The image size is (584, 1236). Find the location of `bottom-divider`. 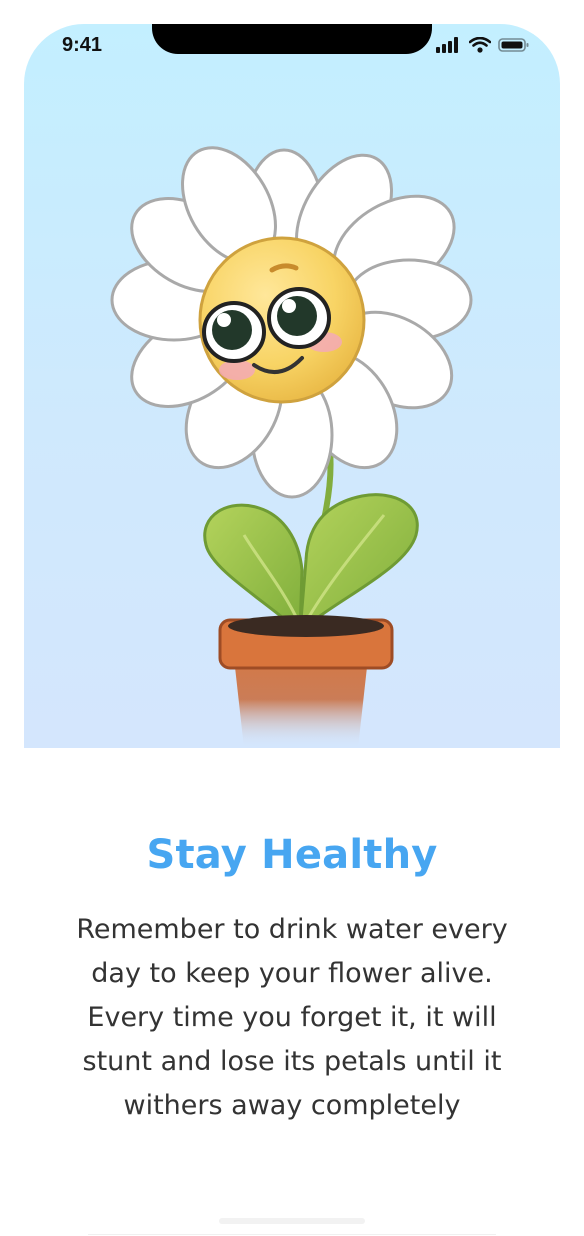

bottom-divider is located at coordinates (292, 1234).